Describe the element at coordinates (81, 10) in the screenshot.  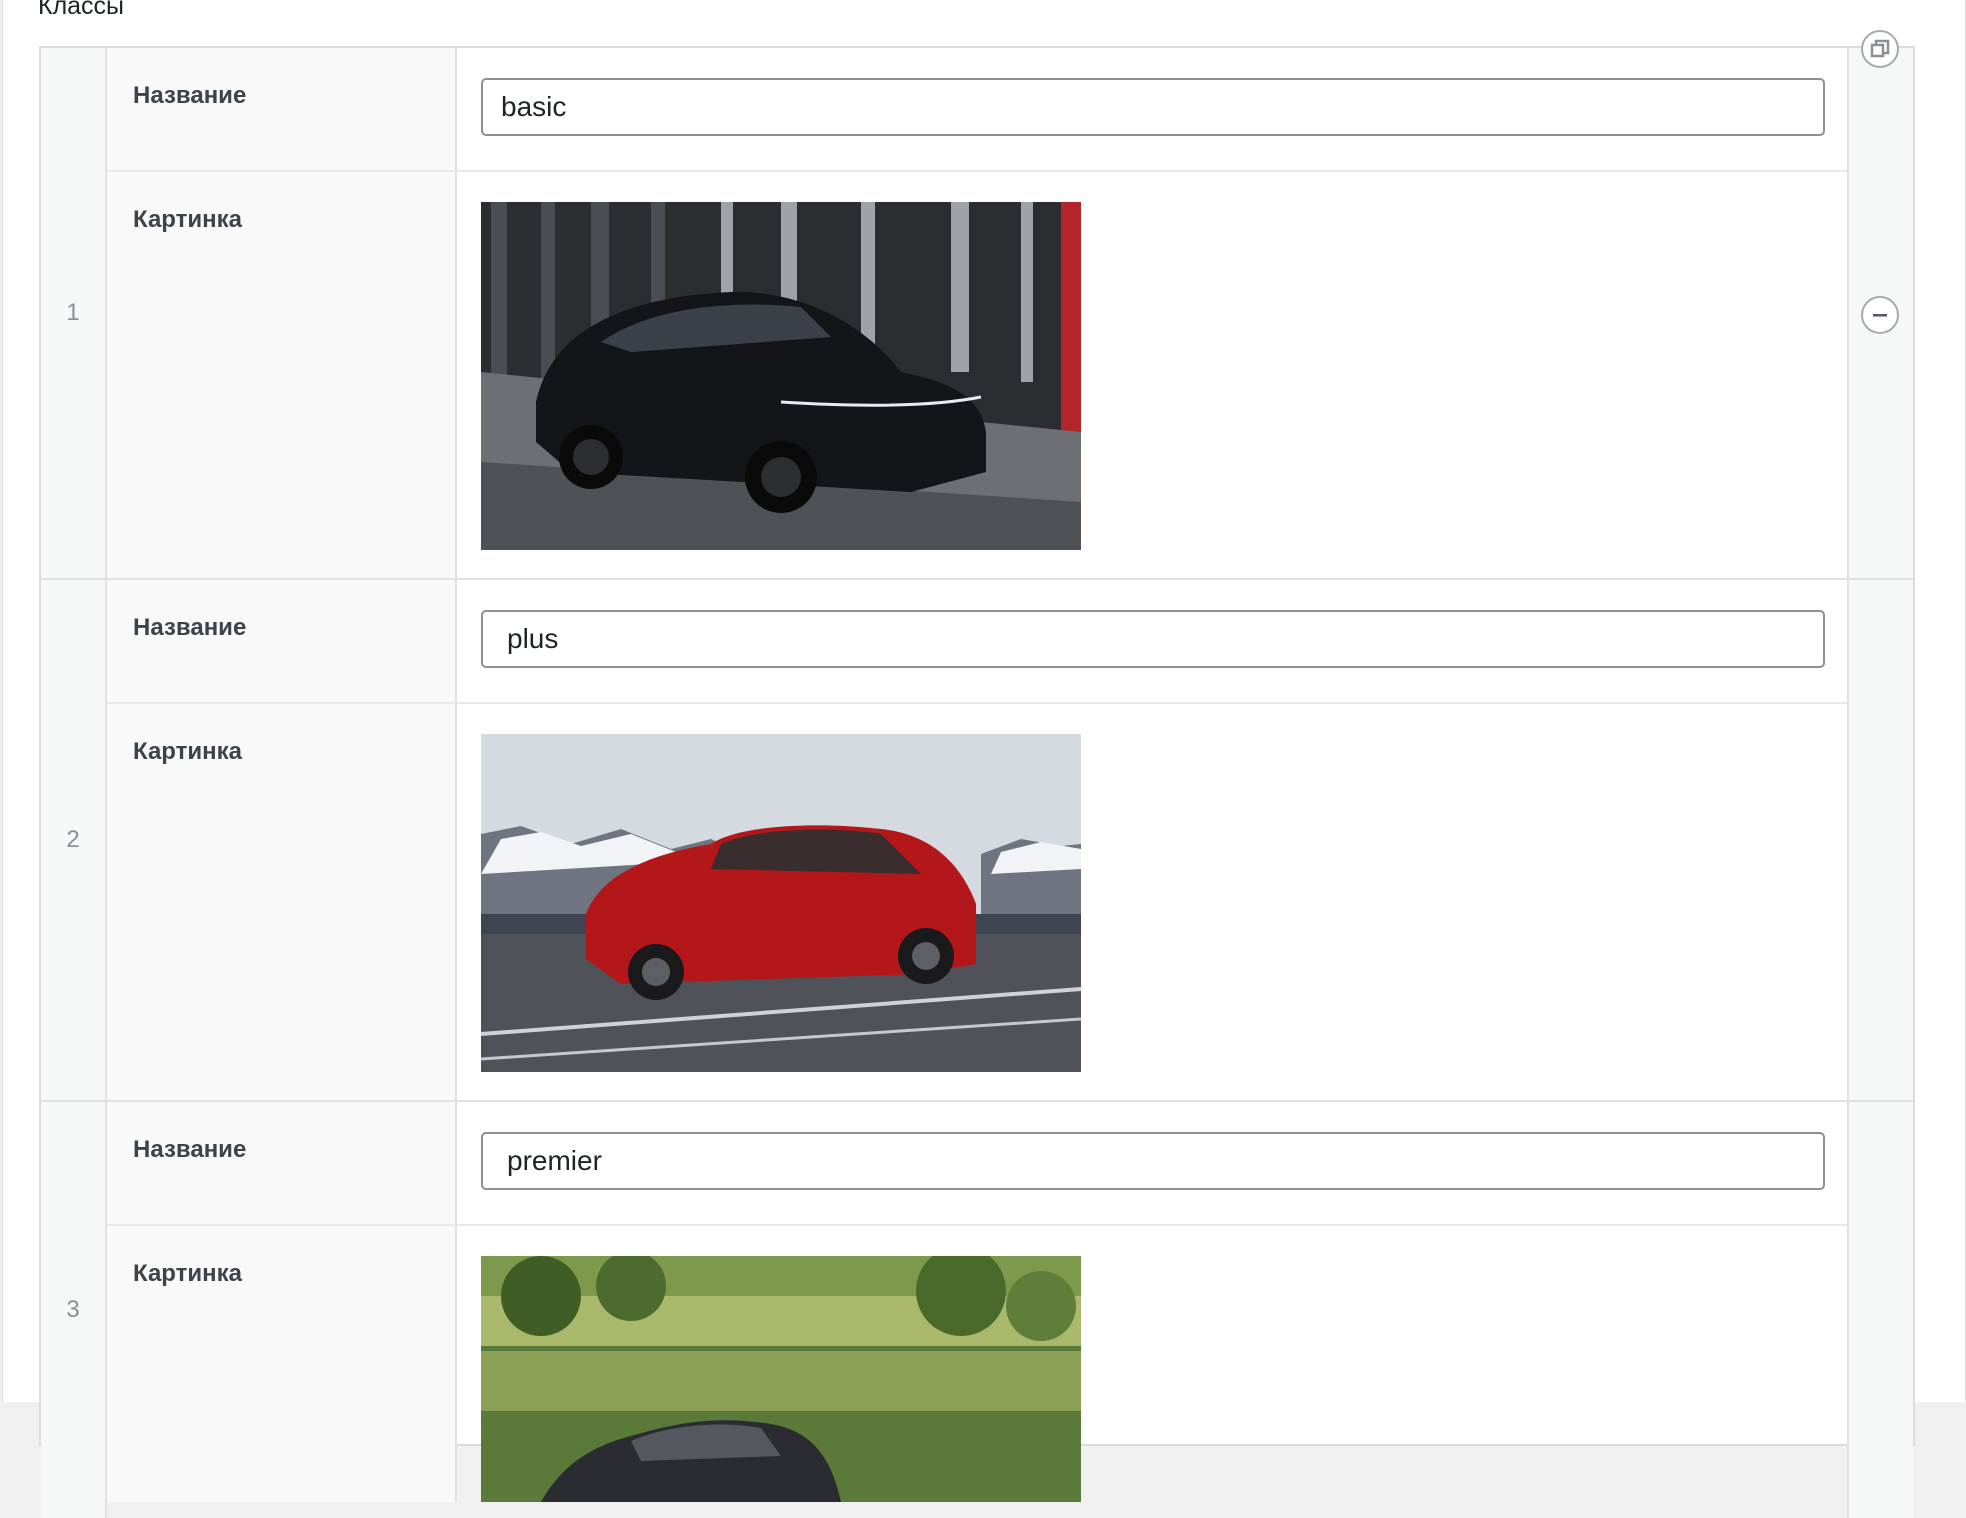
I see `section-label: Классы` at that location.